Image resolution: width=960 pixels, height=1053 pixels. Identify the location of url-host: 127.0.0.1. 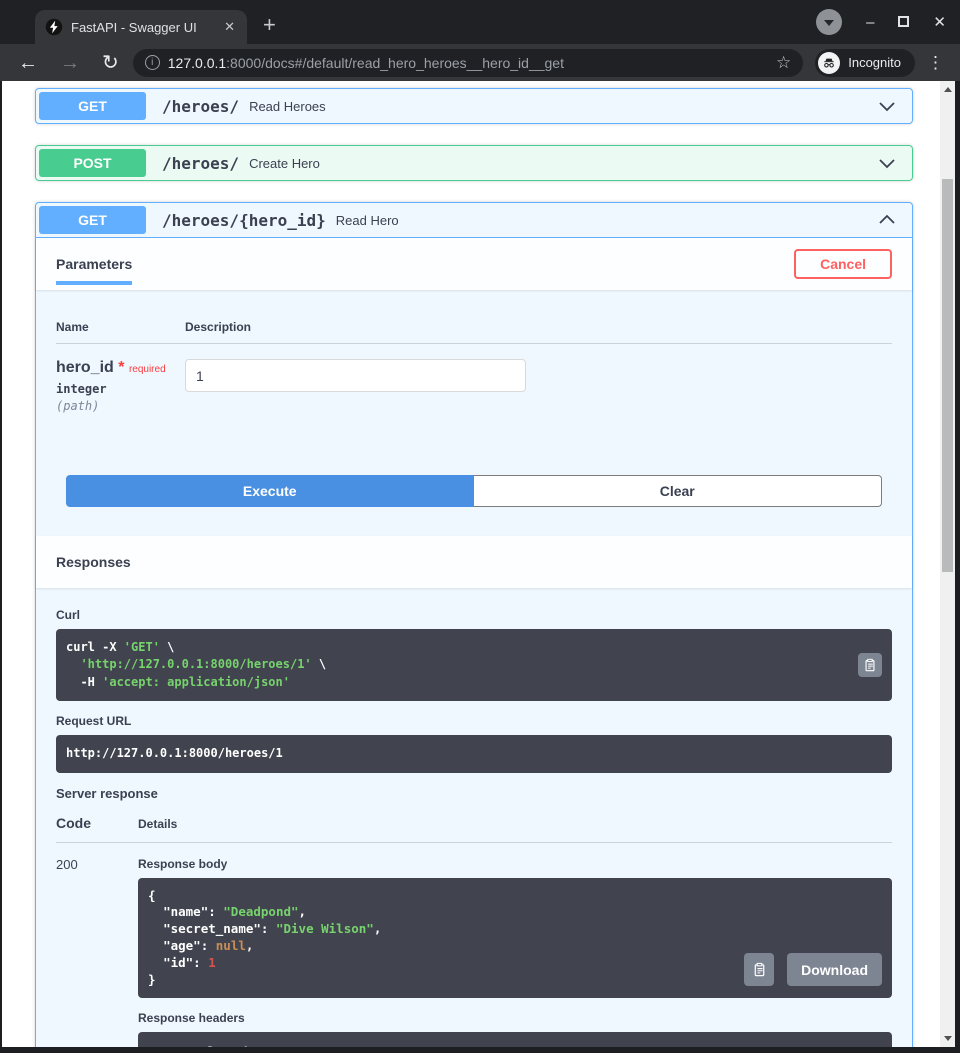
(197, 62).